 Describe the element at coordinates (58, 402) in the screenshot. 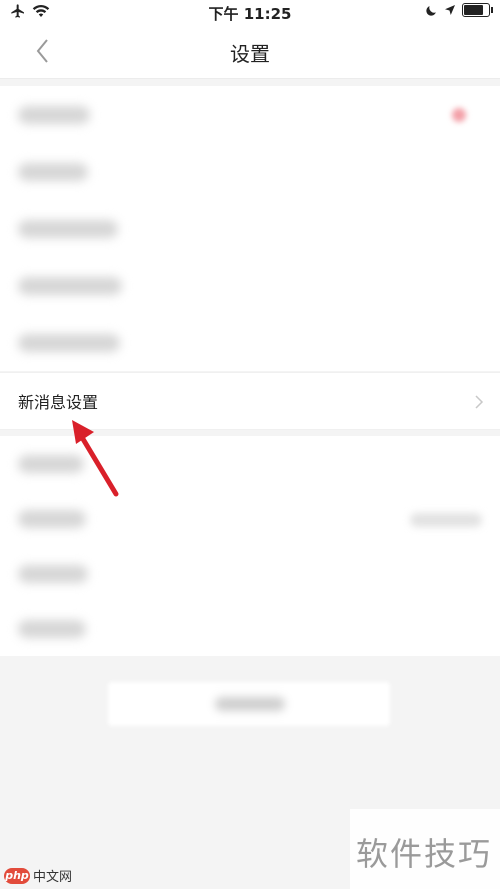

I see `new-message-settings-label: 新消息设置` at that location.